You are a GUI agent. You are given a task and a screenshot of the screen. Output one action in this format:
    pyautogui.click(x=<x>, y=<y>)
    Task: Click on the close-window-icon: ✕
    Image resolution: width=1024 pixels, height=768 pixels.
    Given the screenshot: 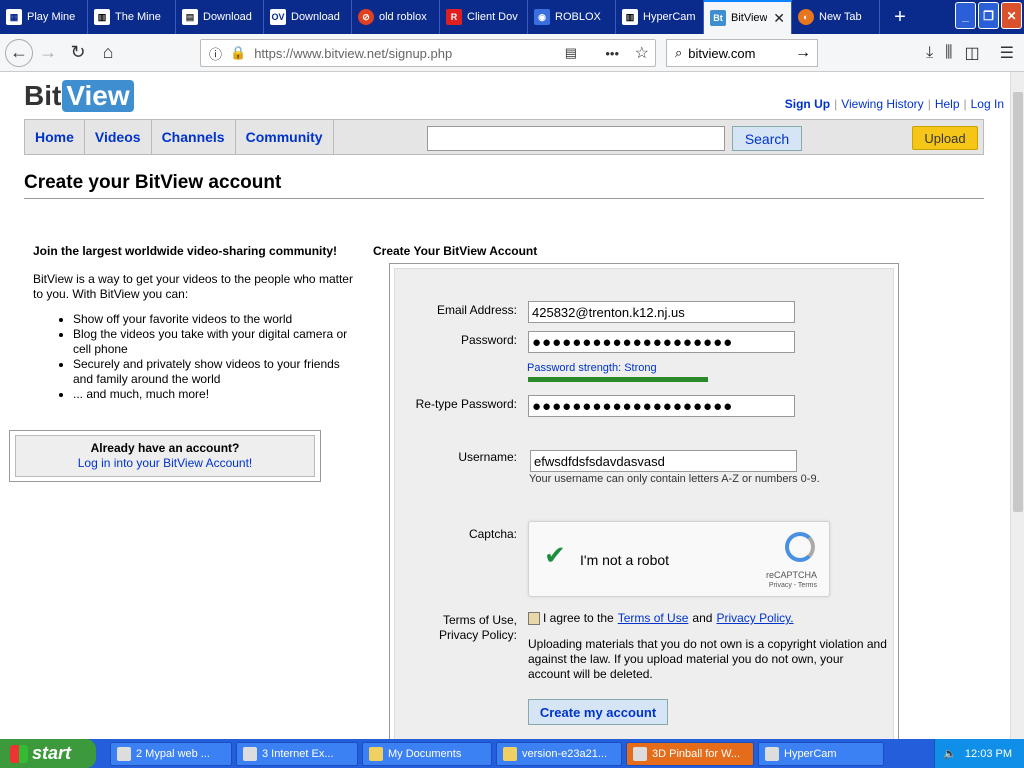 What is the action you would take?
    pyautogui.click(x=1011, y=15)
    